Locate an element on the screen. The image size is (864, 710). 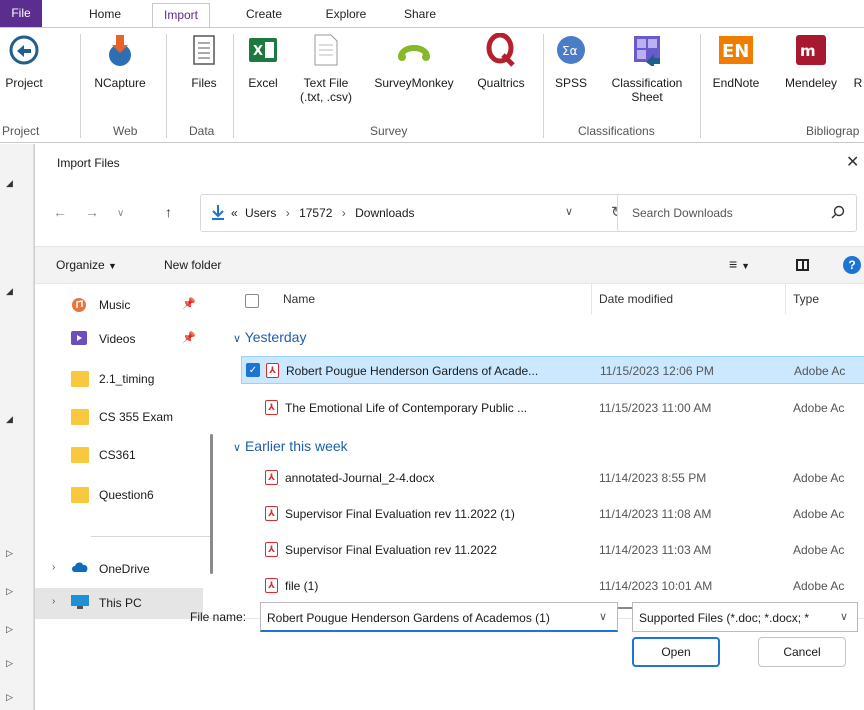
breadcrumb-downloads: Downloads is located at coordinates (384, 213).